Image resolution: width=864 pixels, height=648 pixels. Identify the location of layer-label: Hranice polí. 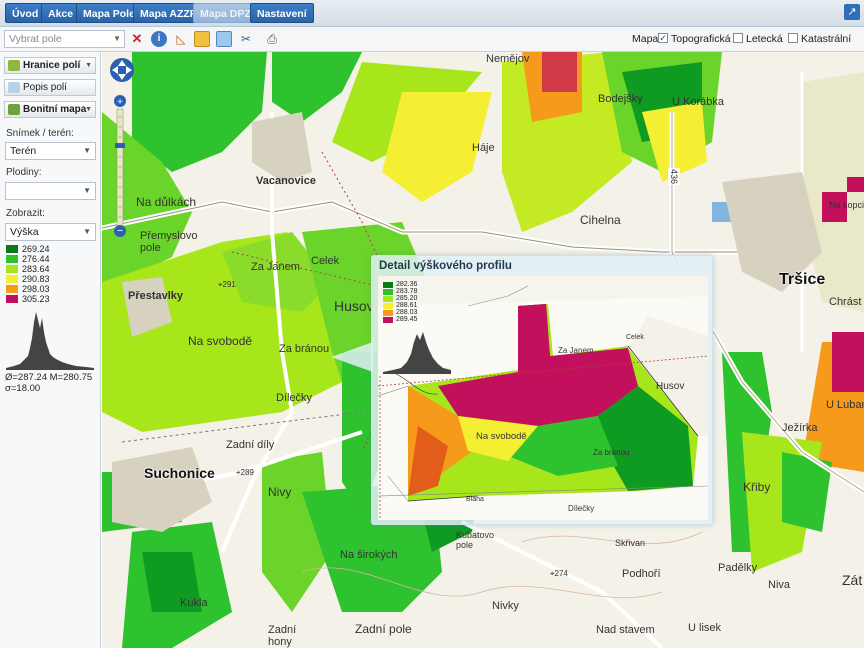
(52, 65).